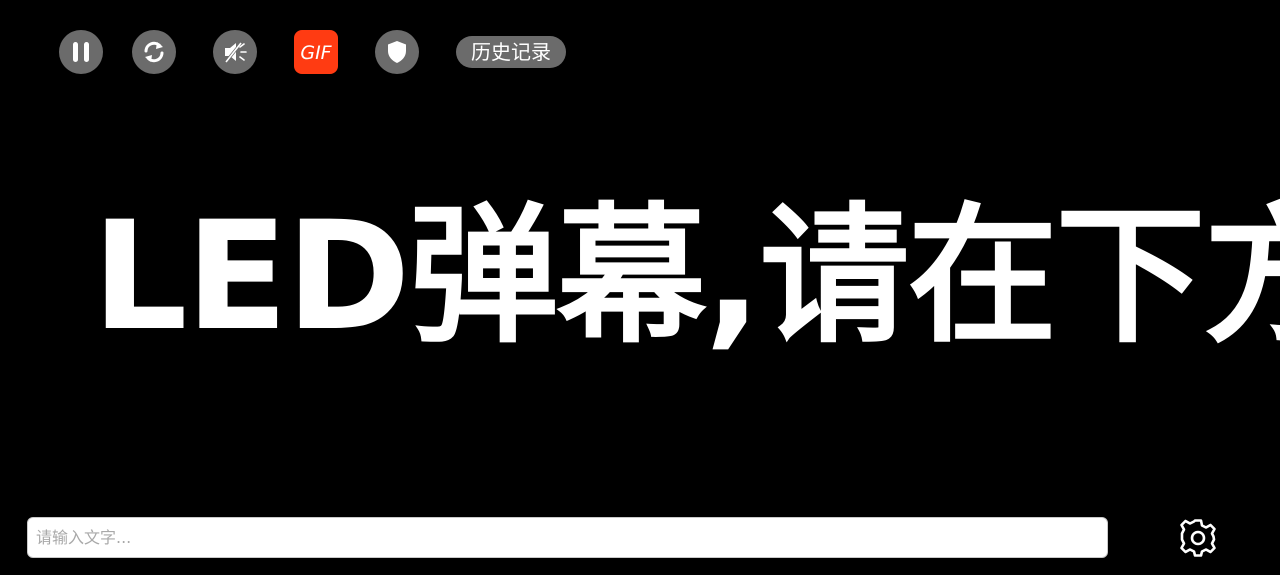  I want to click on gif-label: GIF, so click(316, 53).